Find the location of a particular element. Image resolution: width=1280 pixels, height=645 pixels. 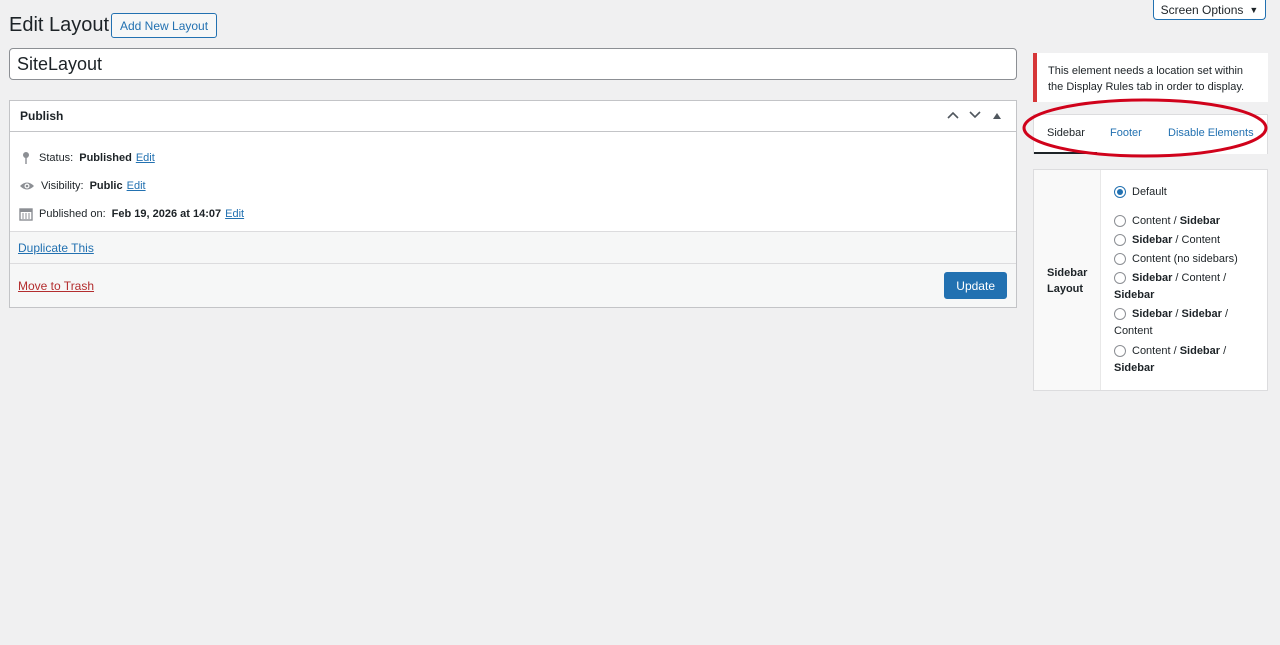

layout-title-input: SiteLayout is located at coordinates (513, 64).